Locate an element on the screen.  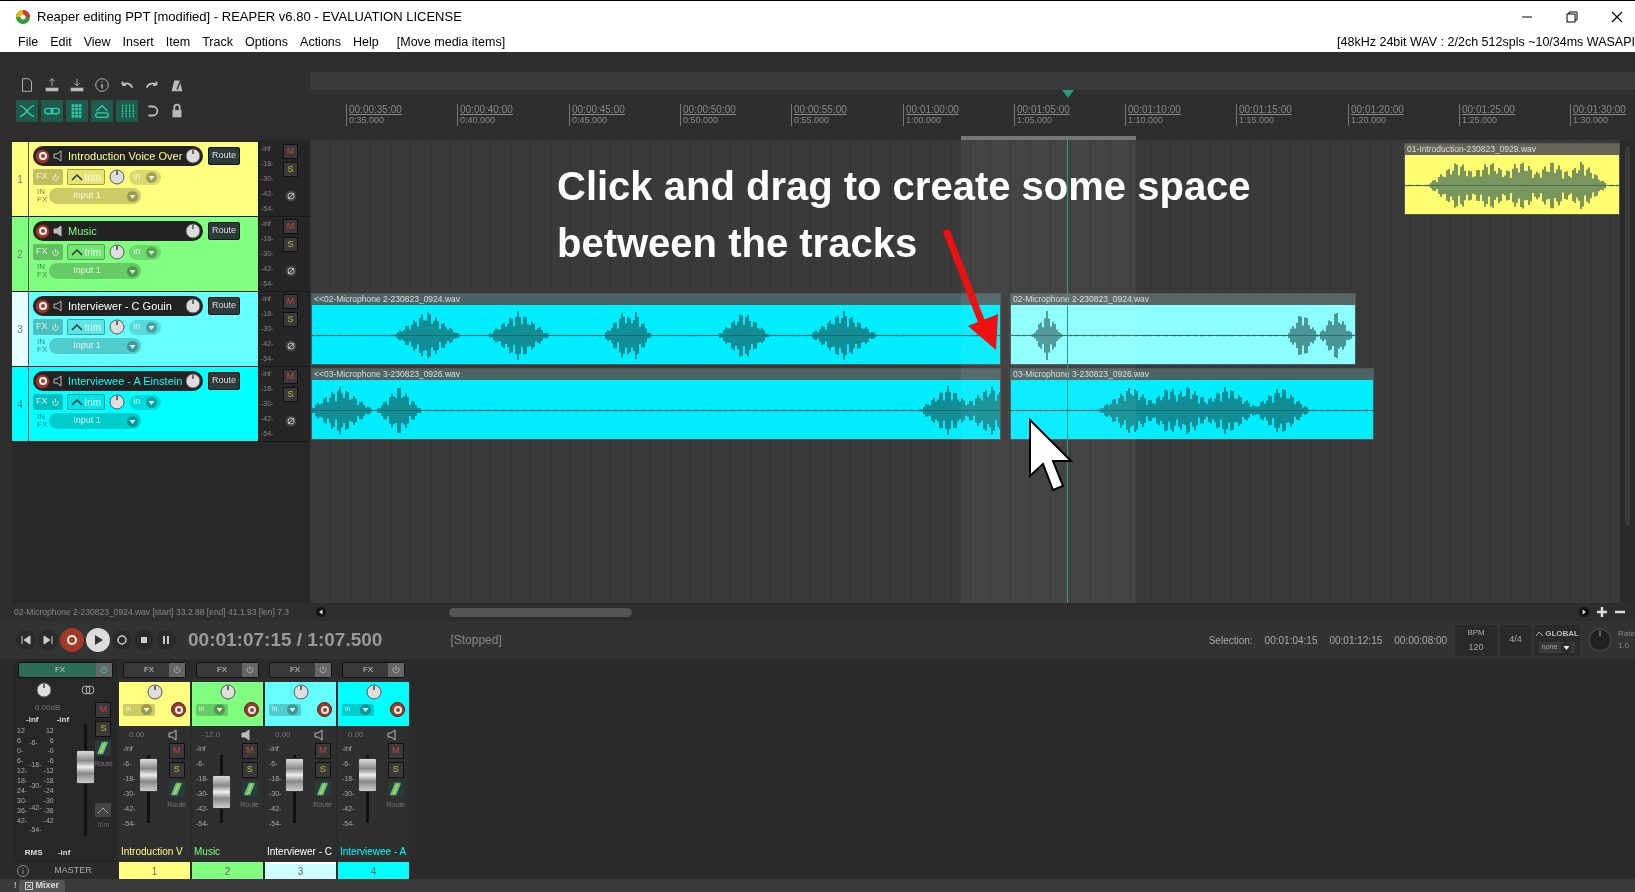
media-item: <<02-Microphone 2-230823_0924.wav is located at coordinates (656, 329).